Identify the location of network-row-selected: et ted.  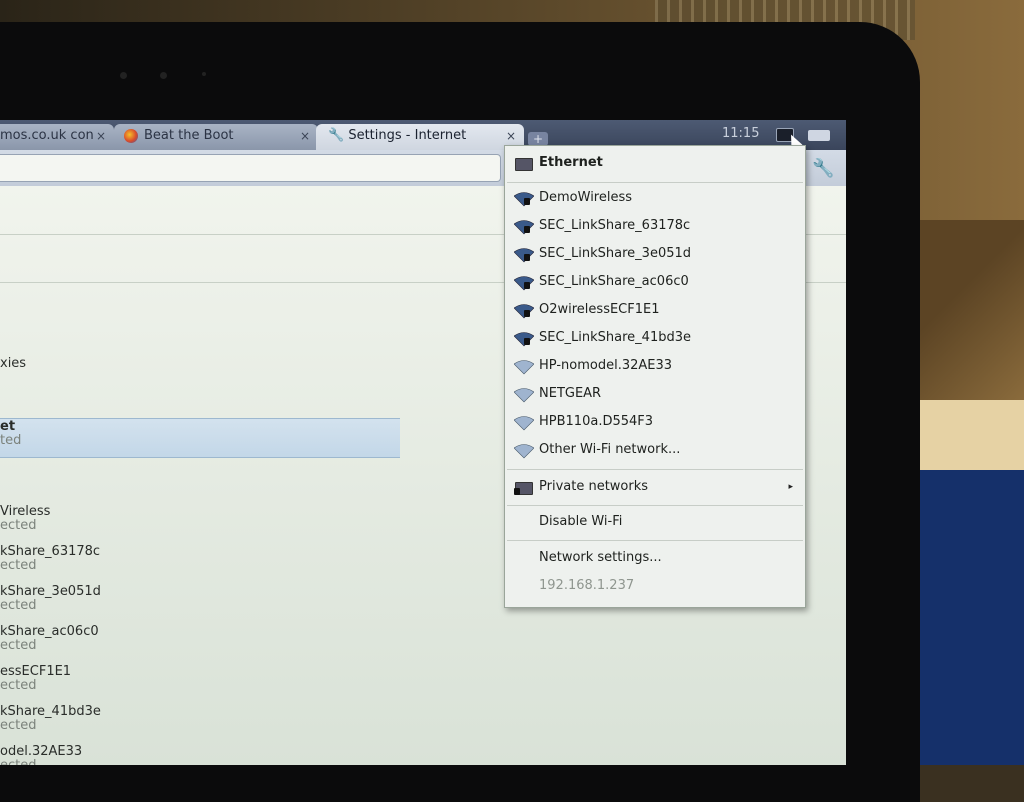
(200, 438).